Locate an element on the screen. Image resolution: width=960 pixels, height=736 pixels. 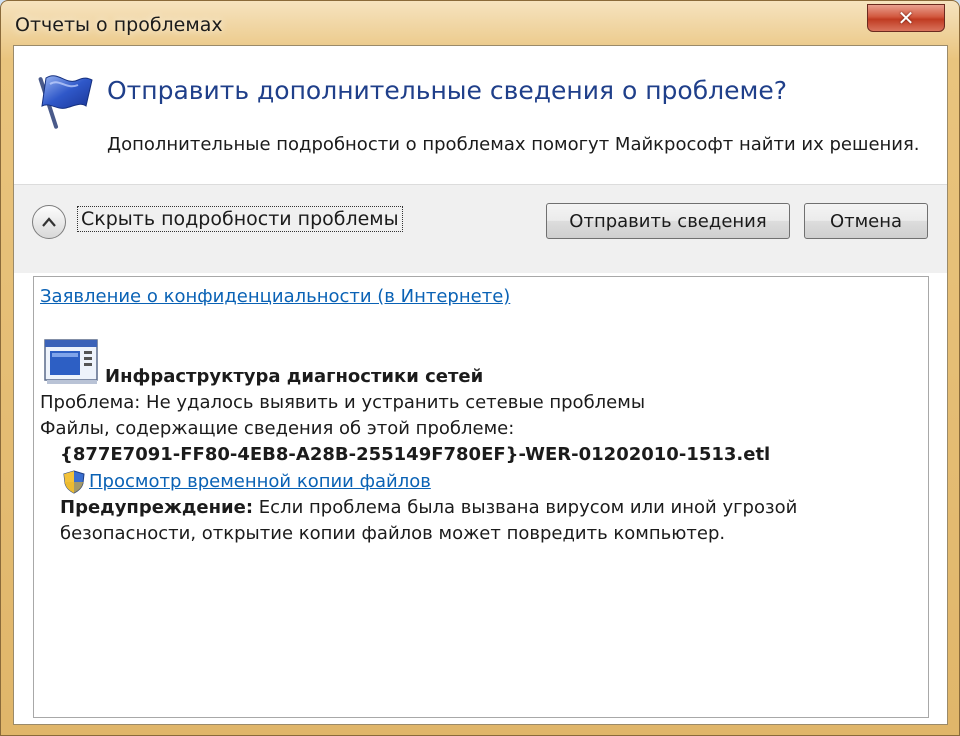
close-button: ✕ is located at coordinates (906, 18).